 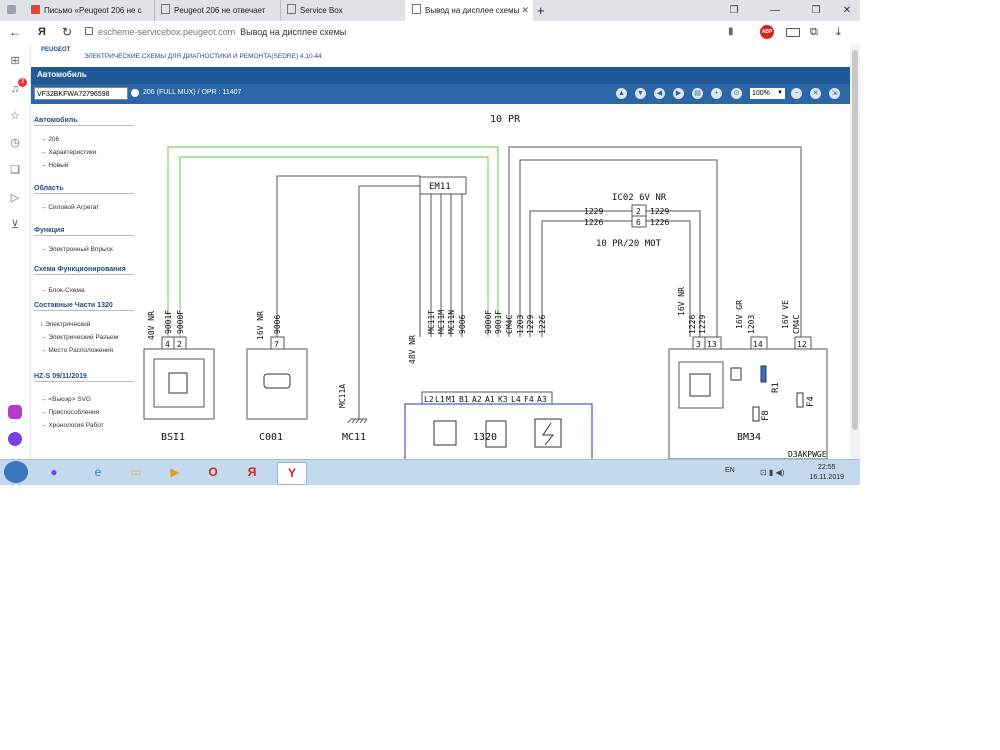 I want to click on bm34-pin-14: 14, so click(x=758, y=344).